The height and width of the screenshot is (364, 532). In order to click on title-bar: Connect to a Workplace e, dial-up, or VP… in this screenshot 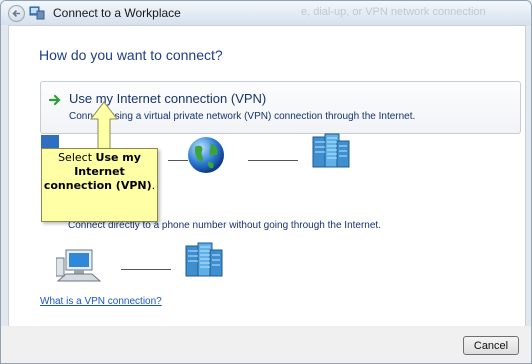, I will do `click(266, 13)`.